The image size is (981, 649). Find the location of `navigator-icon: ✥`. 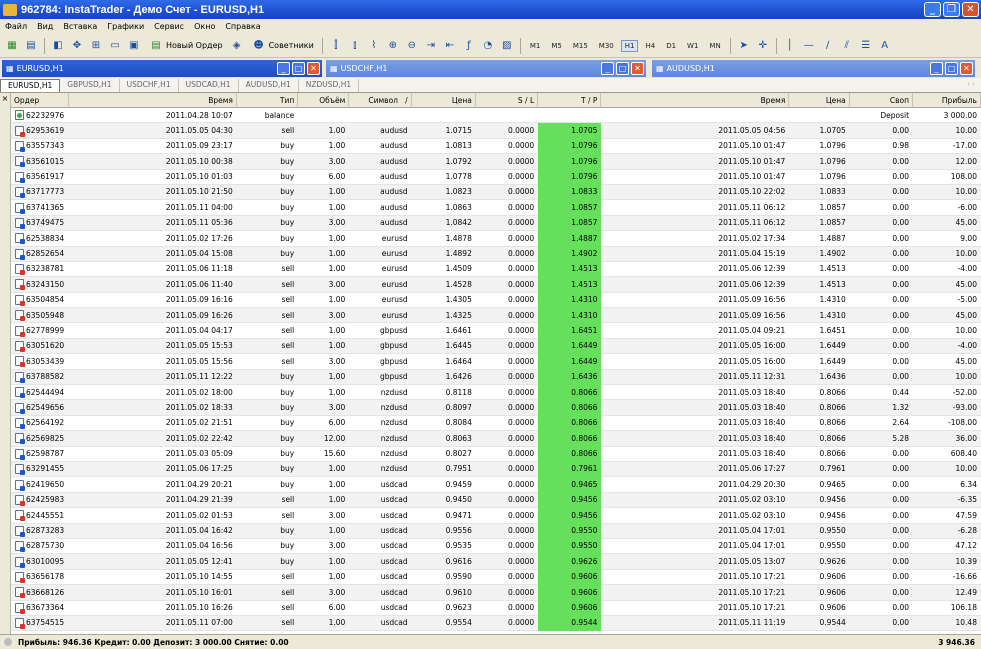

navigator-icon: ✥ is located at coordinates (77, 46).